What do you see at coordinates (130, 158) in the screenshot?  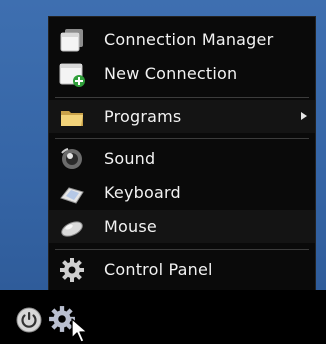 I see `menu-item-label: Sound` at bounding box center [130, 158].